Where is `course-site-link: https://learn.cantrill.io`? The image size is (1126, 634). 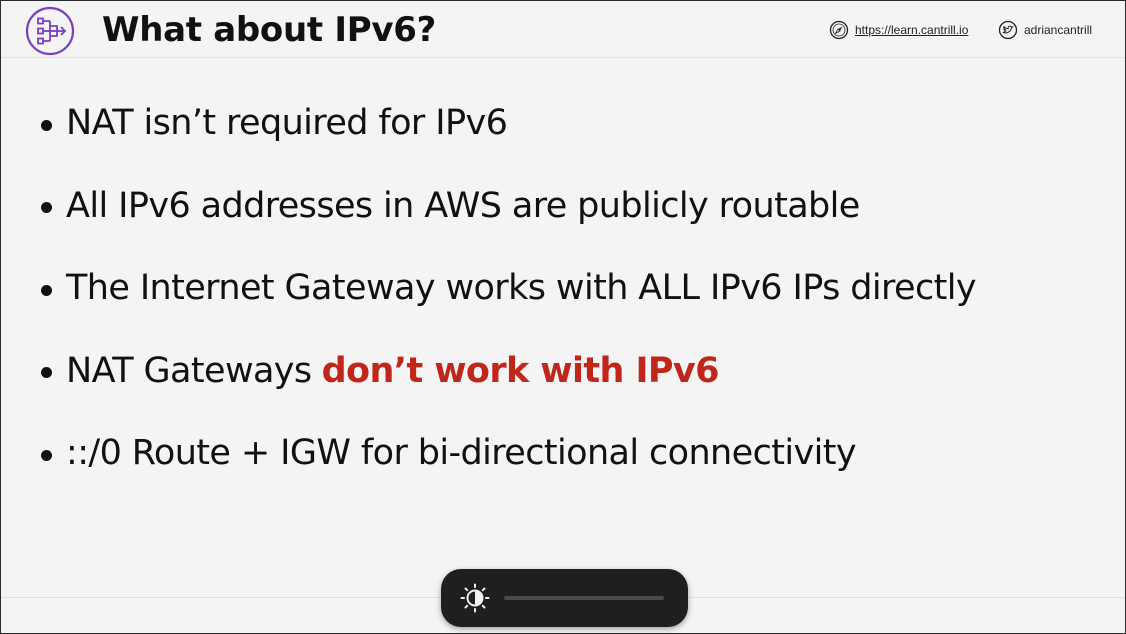
course-site-link: https://learn.cantrill.io is located at coordinates (898, 30).